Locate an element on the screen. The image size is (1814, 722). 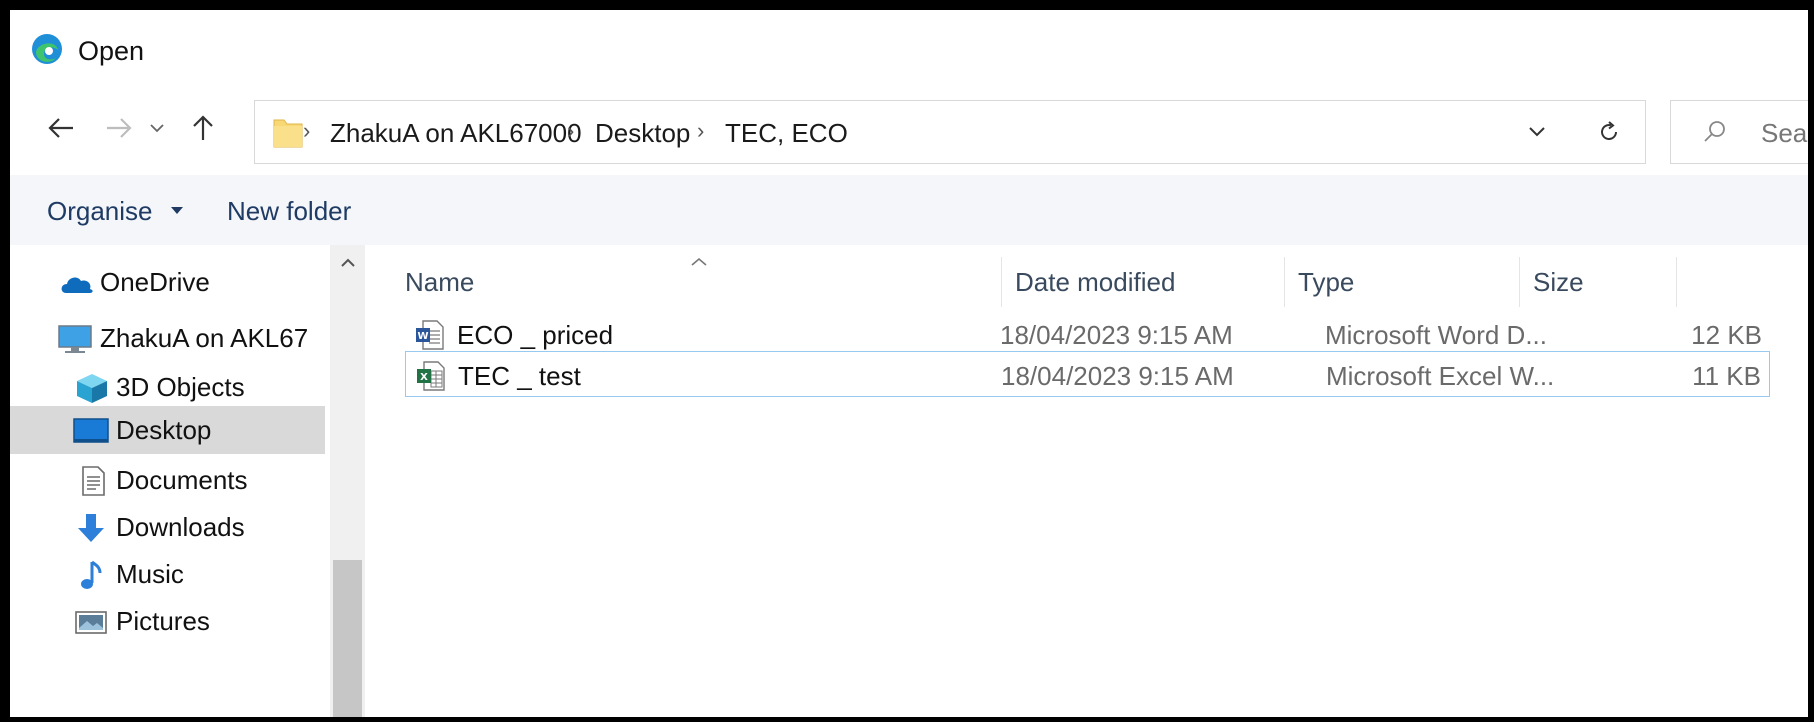
nav-label: Downloads is located at coordinates (180, 527).